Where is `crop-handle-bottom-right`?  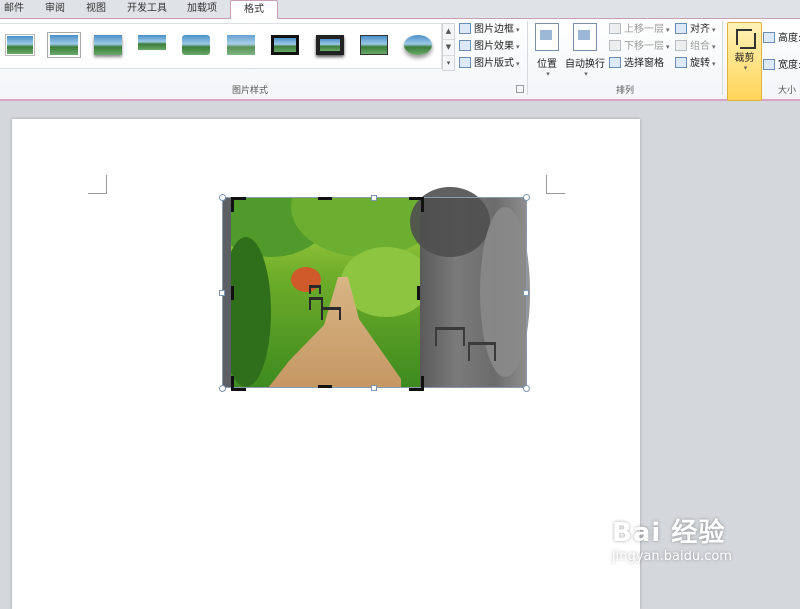
crop-handle-bottom-right is located at coordinates (416, 383).